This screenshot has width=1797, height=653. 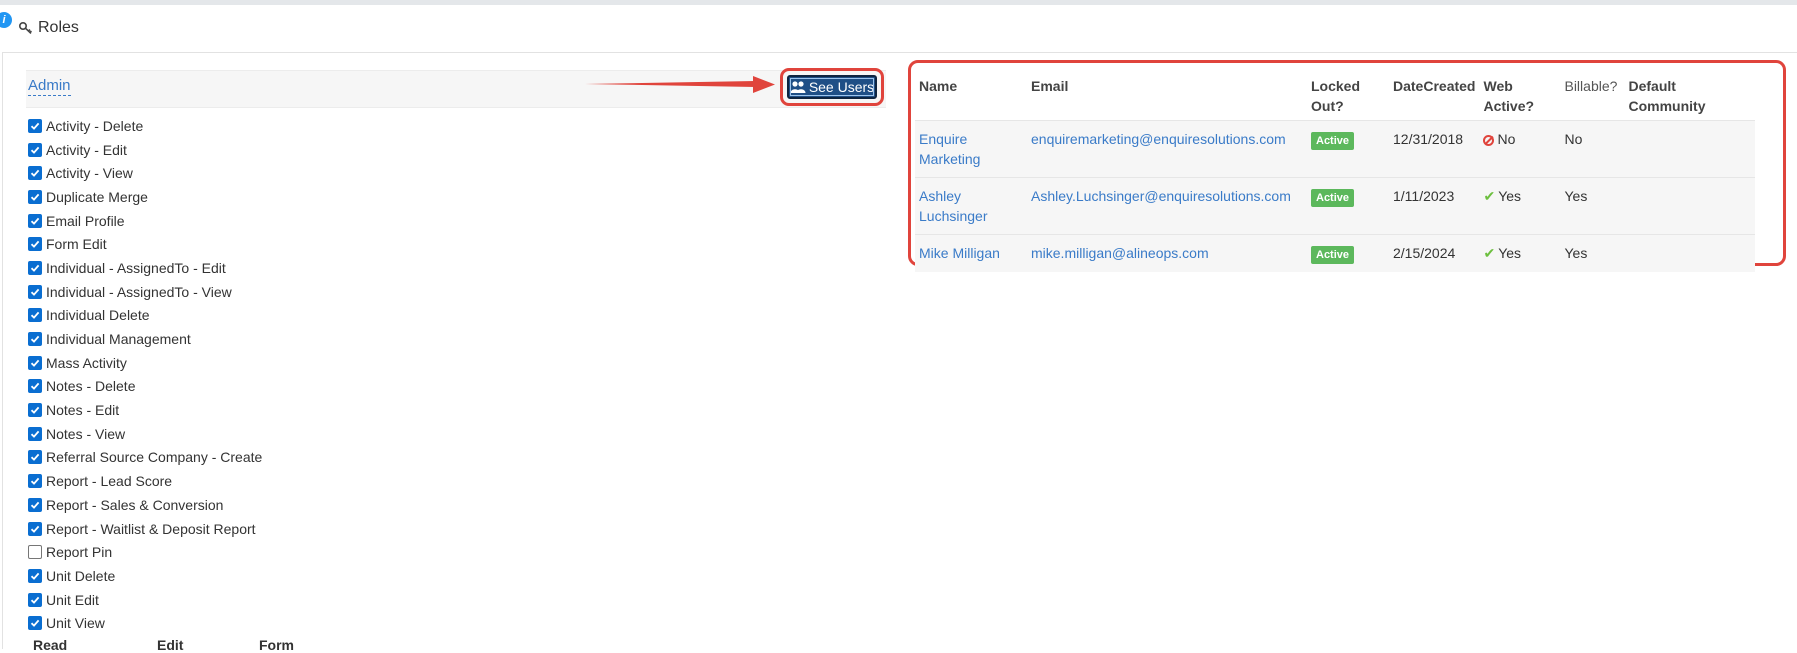 I want to click on permission-item: Report - Sales & Conversion, so click(x=145, y=505).